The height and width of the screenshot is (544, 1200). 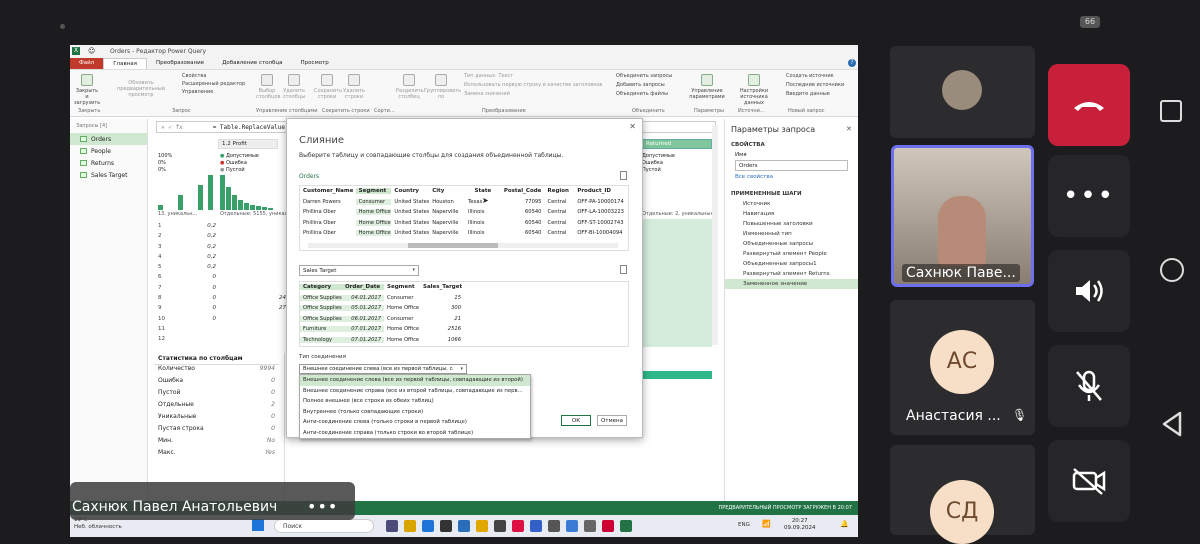 I want to click on wifi-icon: 📶, so click(x=766, y=524).